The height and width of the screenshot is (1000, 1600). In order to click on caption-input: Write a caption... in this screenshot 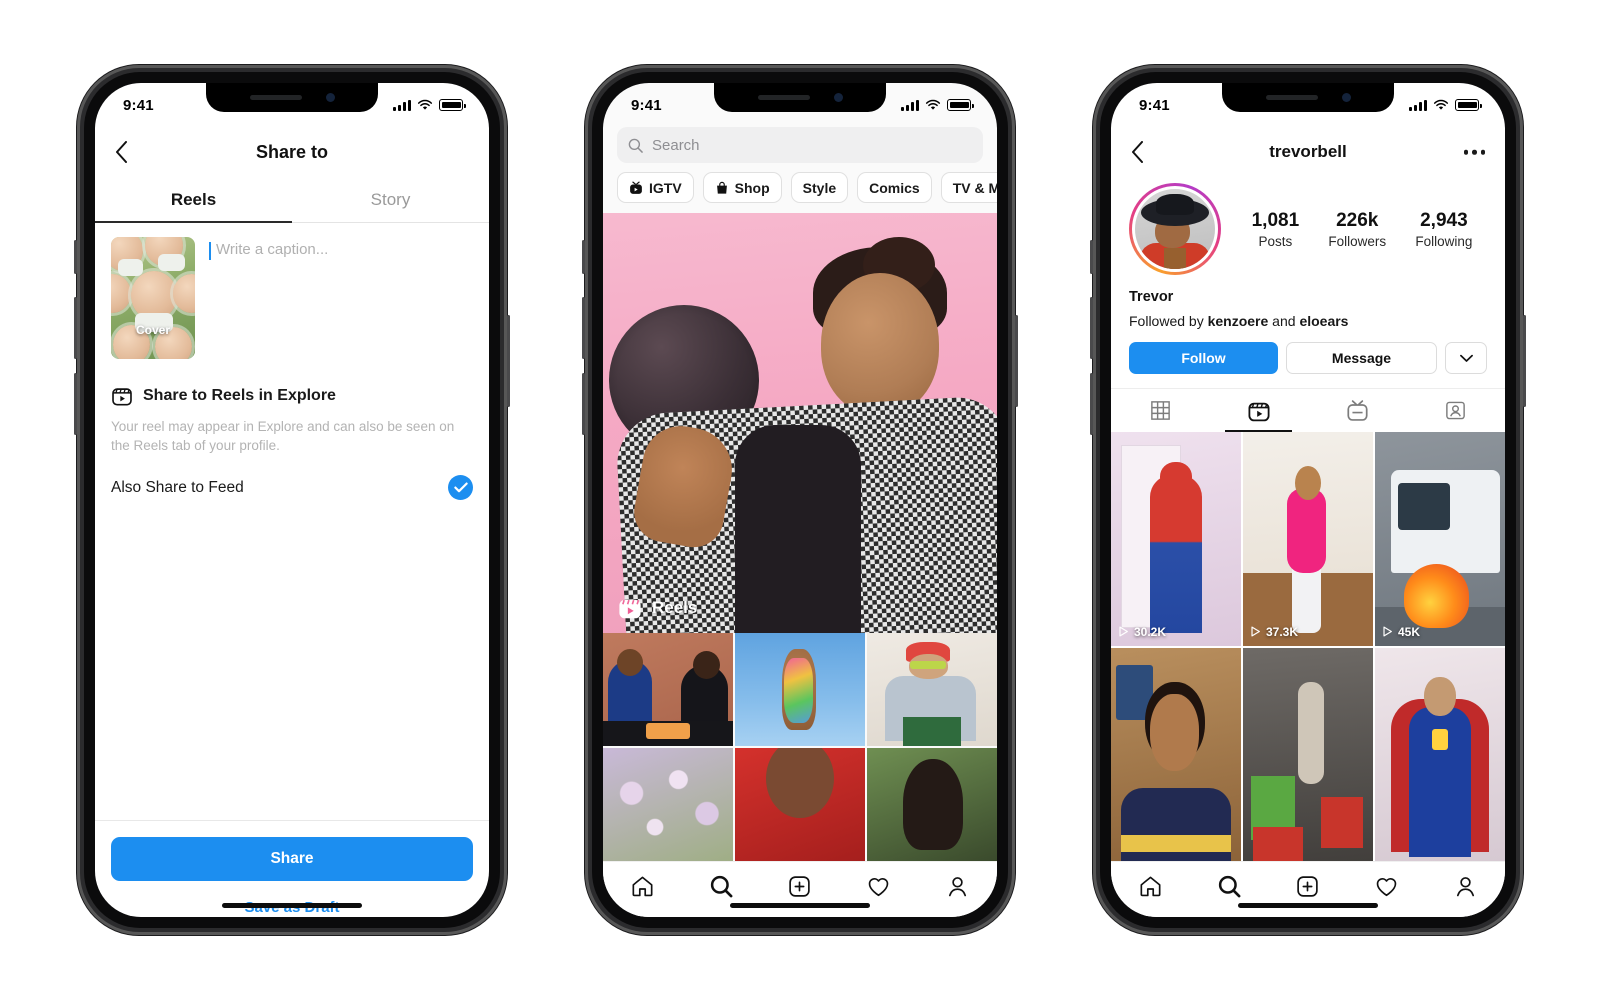, I will do `click(341, 298)`.